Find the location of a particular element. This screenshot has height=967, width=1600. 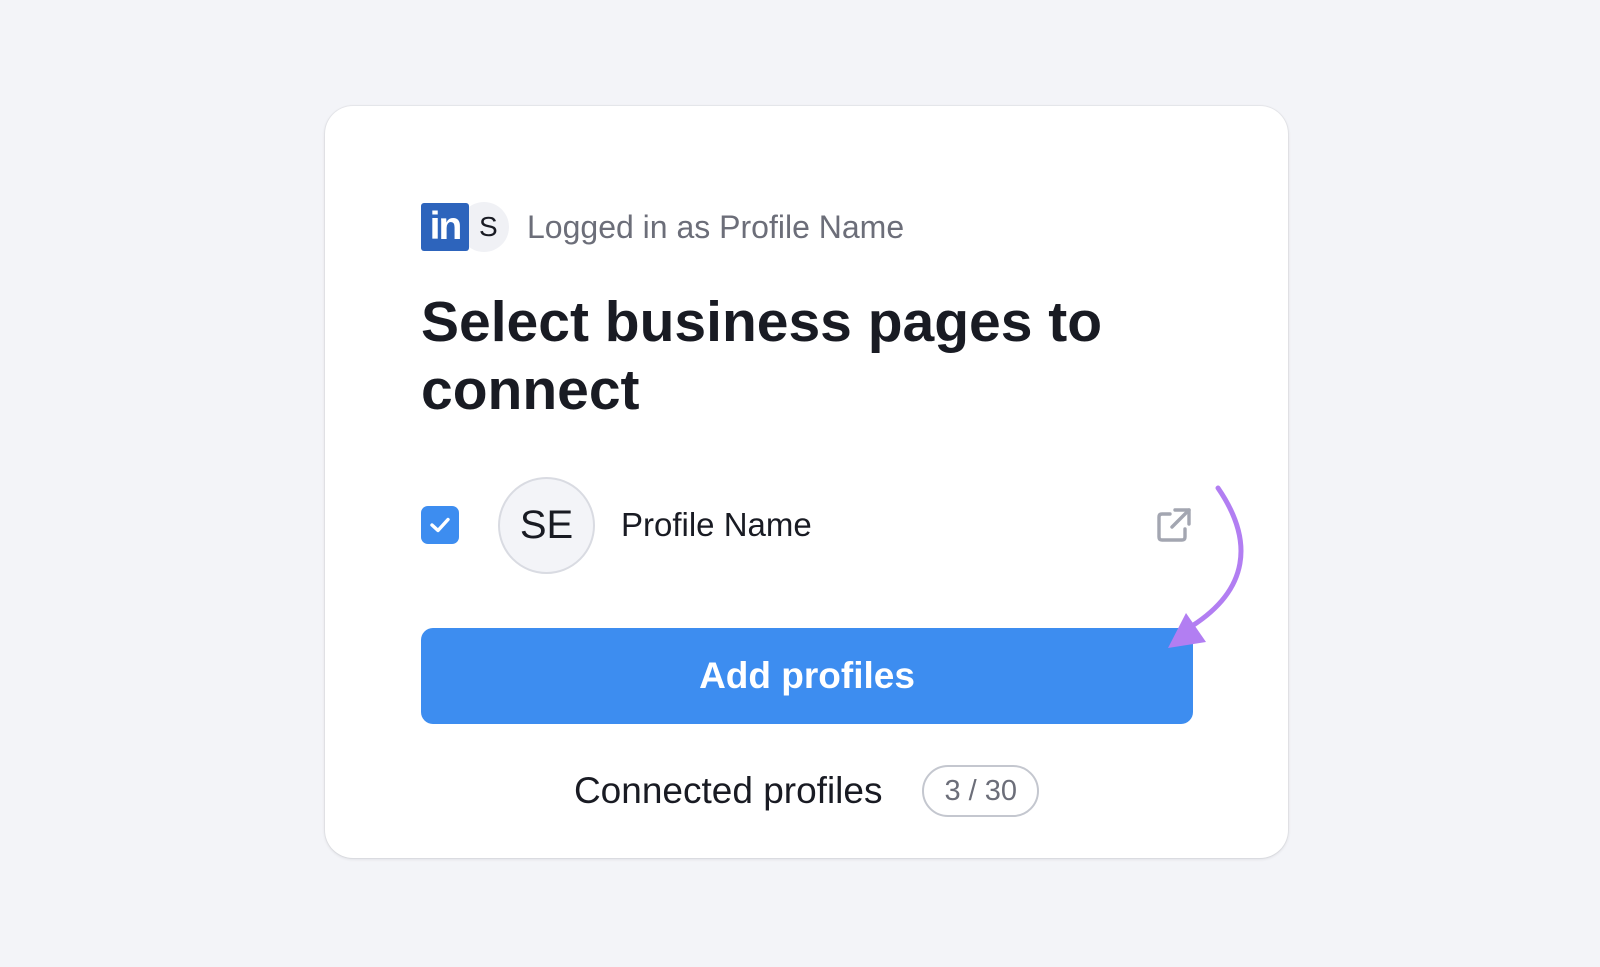

connected-count-badge: 3 / 30 is located at coordinates (981, 791).